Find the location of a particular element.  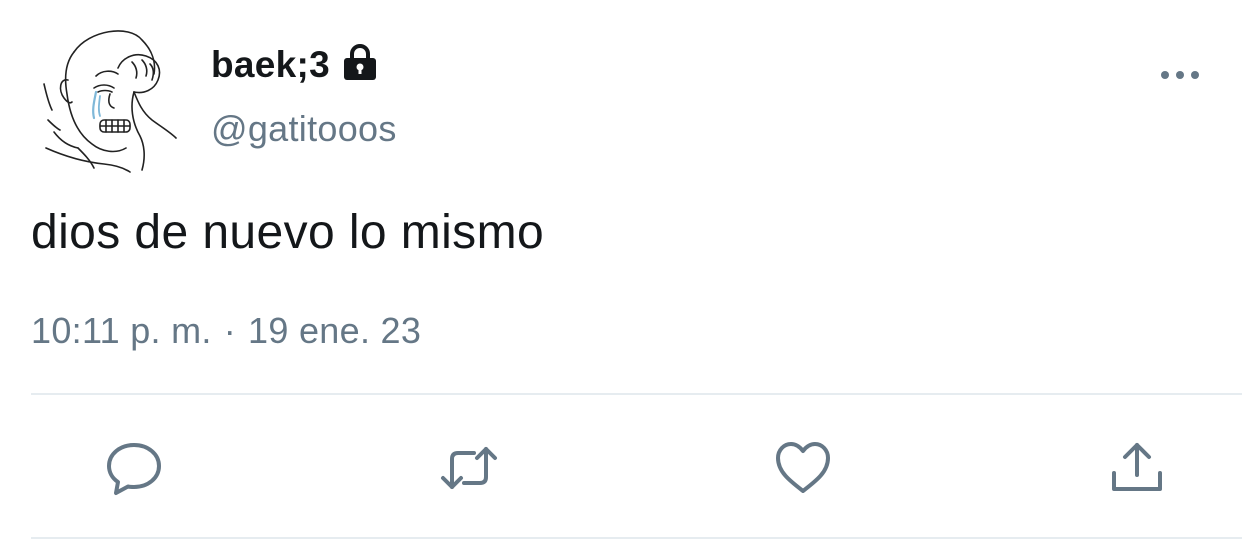

retweet-button is located at coordinates (469, 468).